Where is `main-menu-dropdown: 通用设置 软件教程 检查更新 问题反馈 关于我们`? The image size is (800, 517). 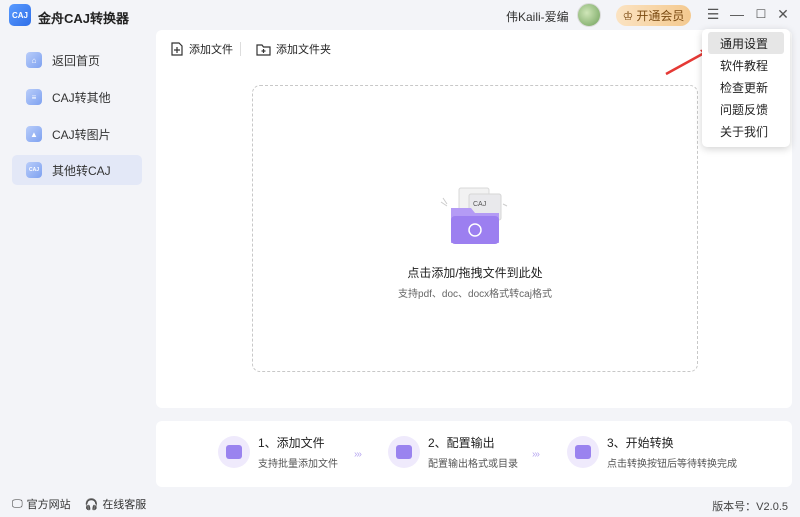 main-menu-dropdown: 通用设置 软件教程 检查更新 问题反馈 关于我们 is located at coordinates (746, 88).